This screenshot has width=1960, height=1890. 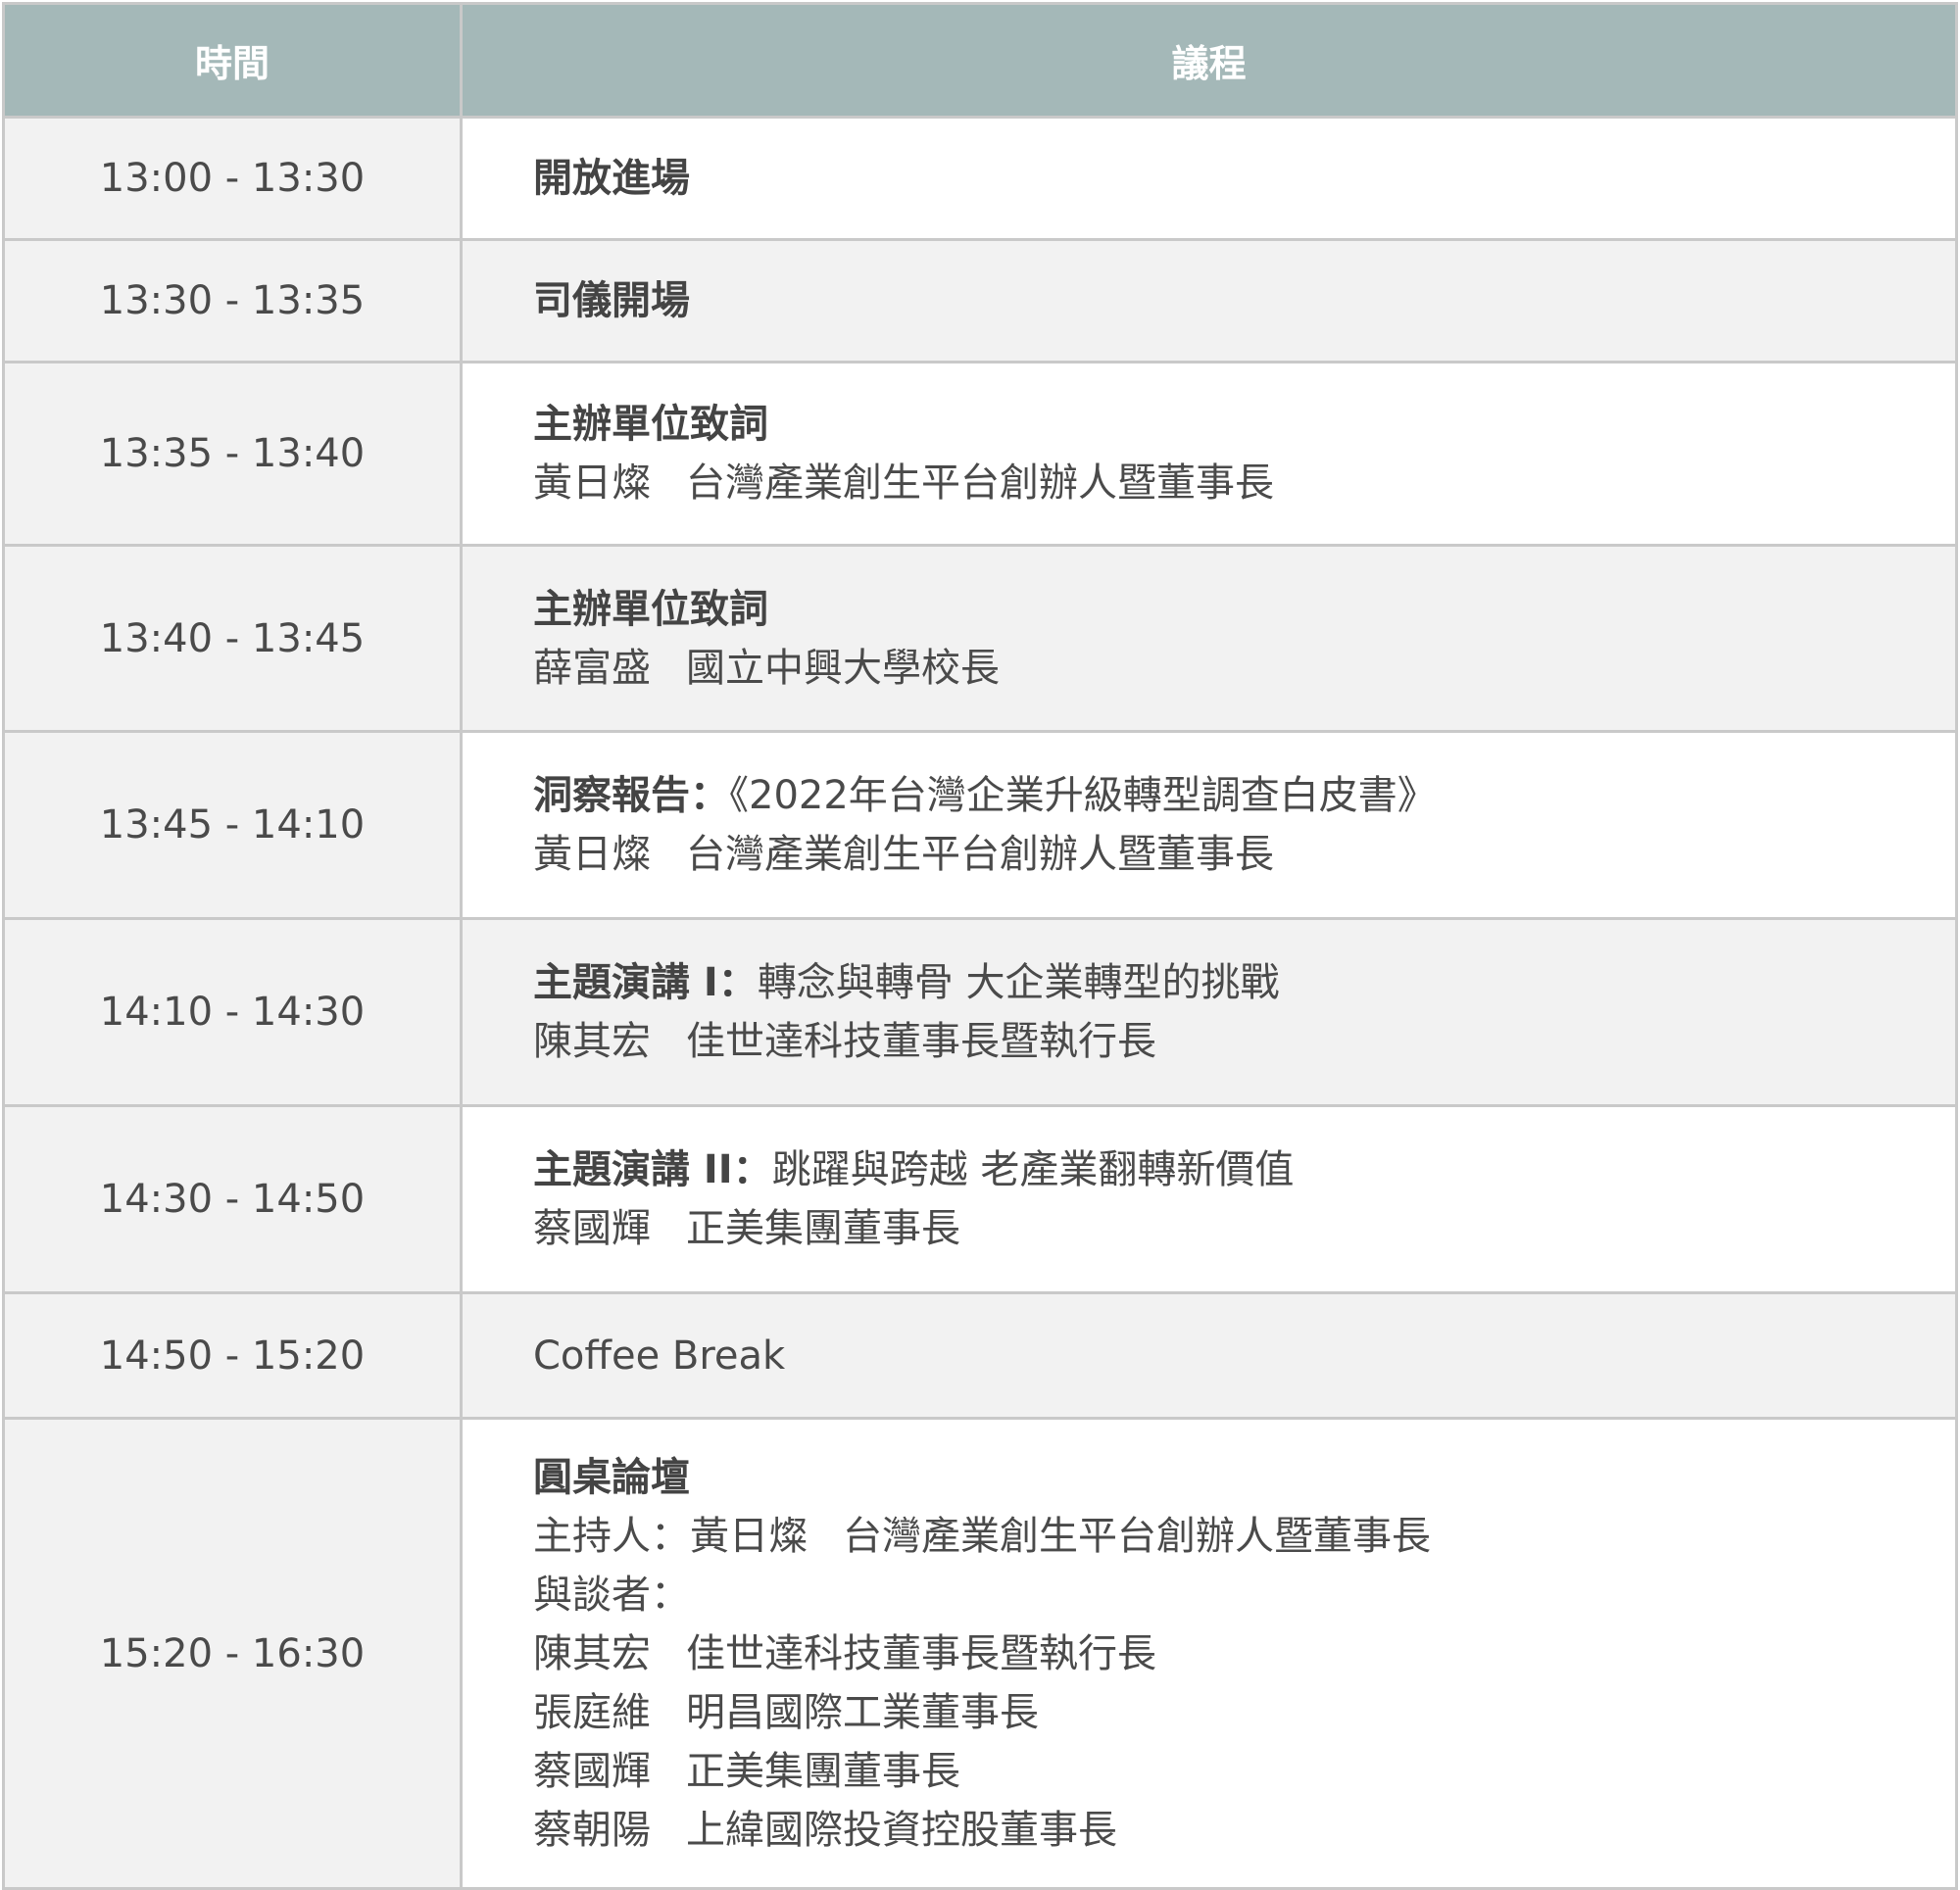 I want to click on agenda-cell: 開放進場, so click(x=1209, y=178).